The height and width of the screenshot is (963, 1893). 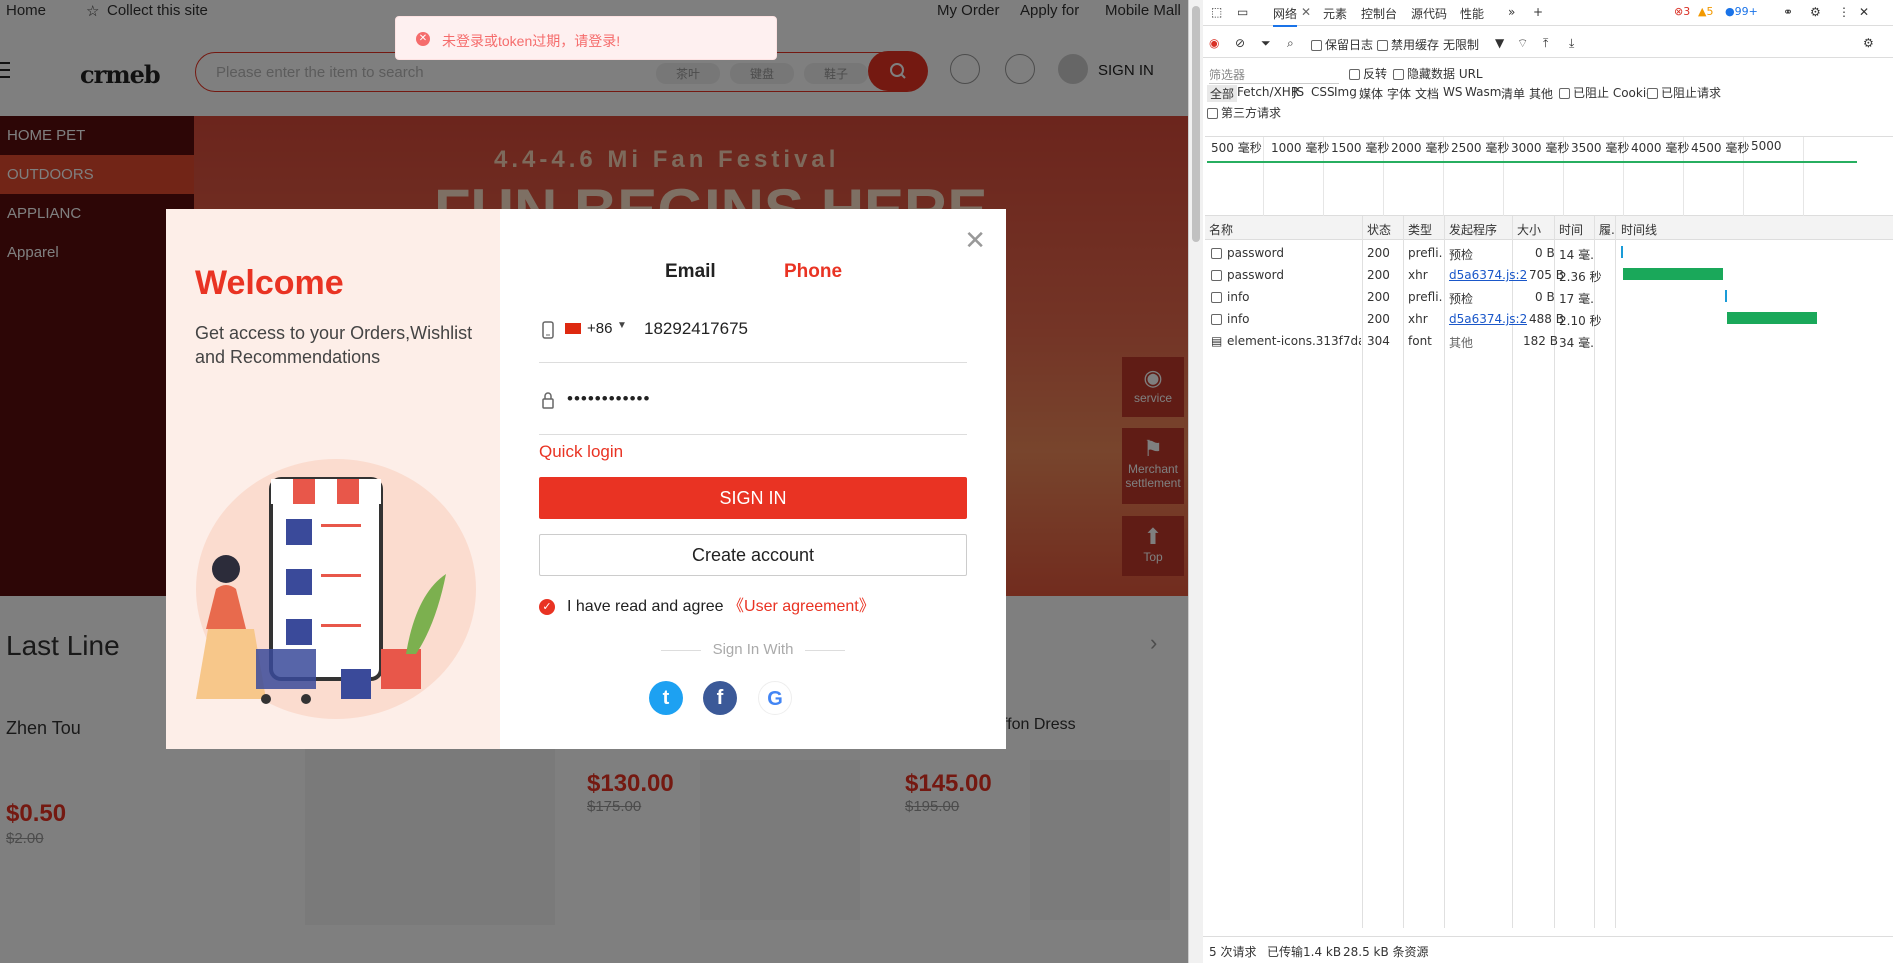 What do you see at coordinates (1240, 43) in the screenshot?
I see `clear-icon: ⊘` at bounding box center [1240, 43].